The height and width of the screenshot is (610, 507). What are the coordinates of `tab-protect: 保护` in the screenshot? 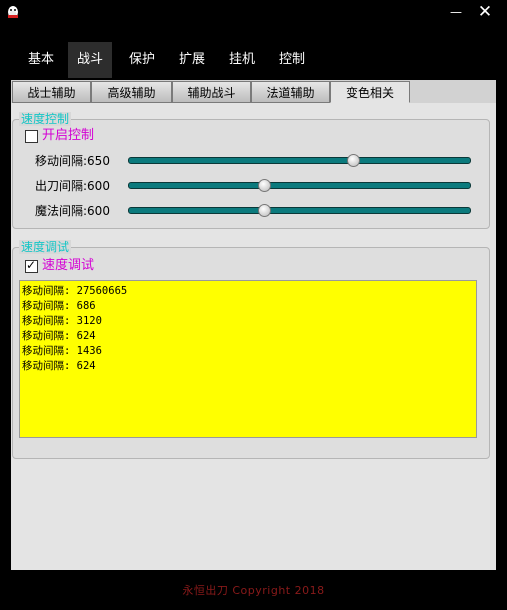 It's located at (142, 60).